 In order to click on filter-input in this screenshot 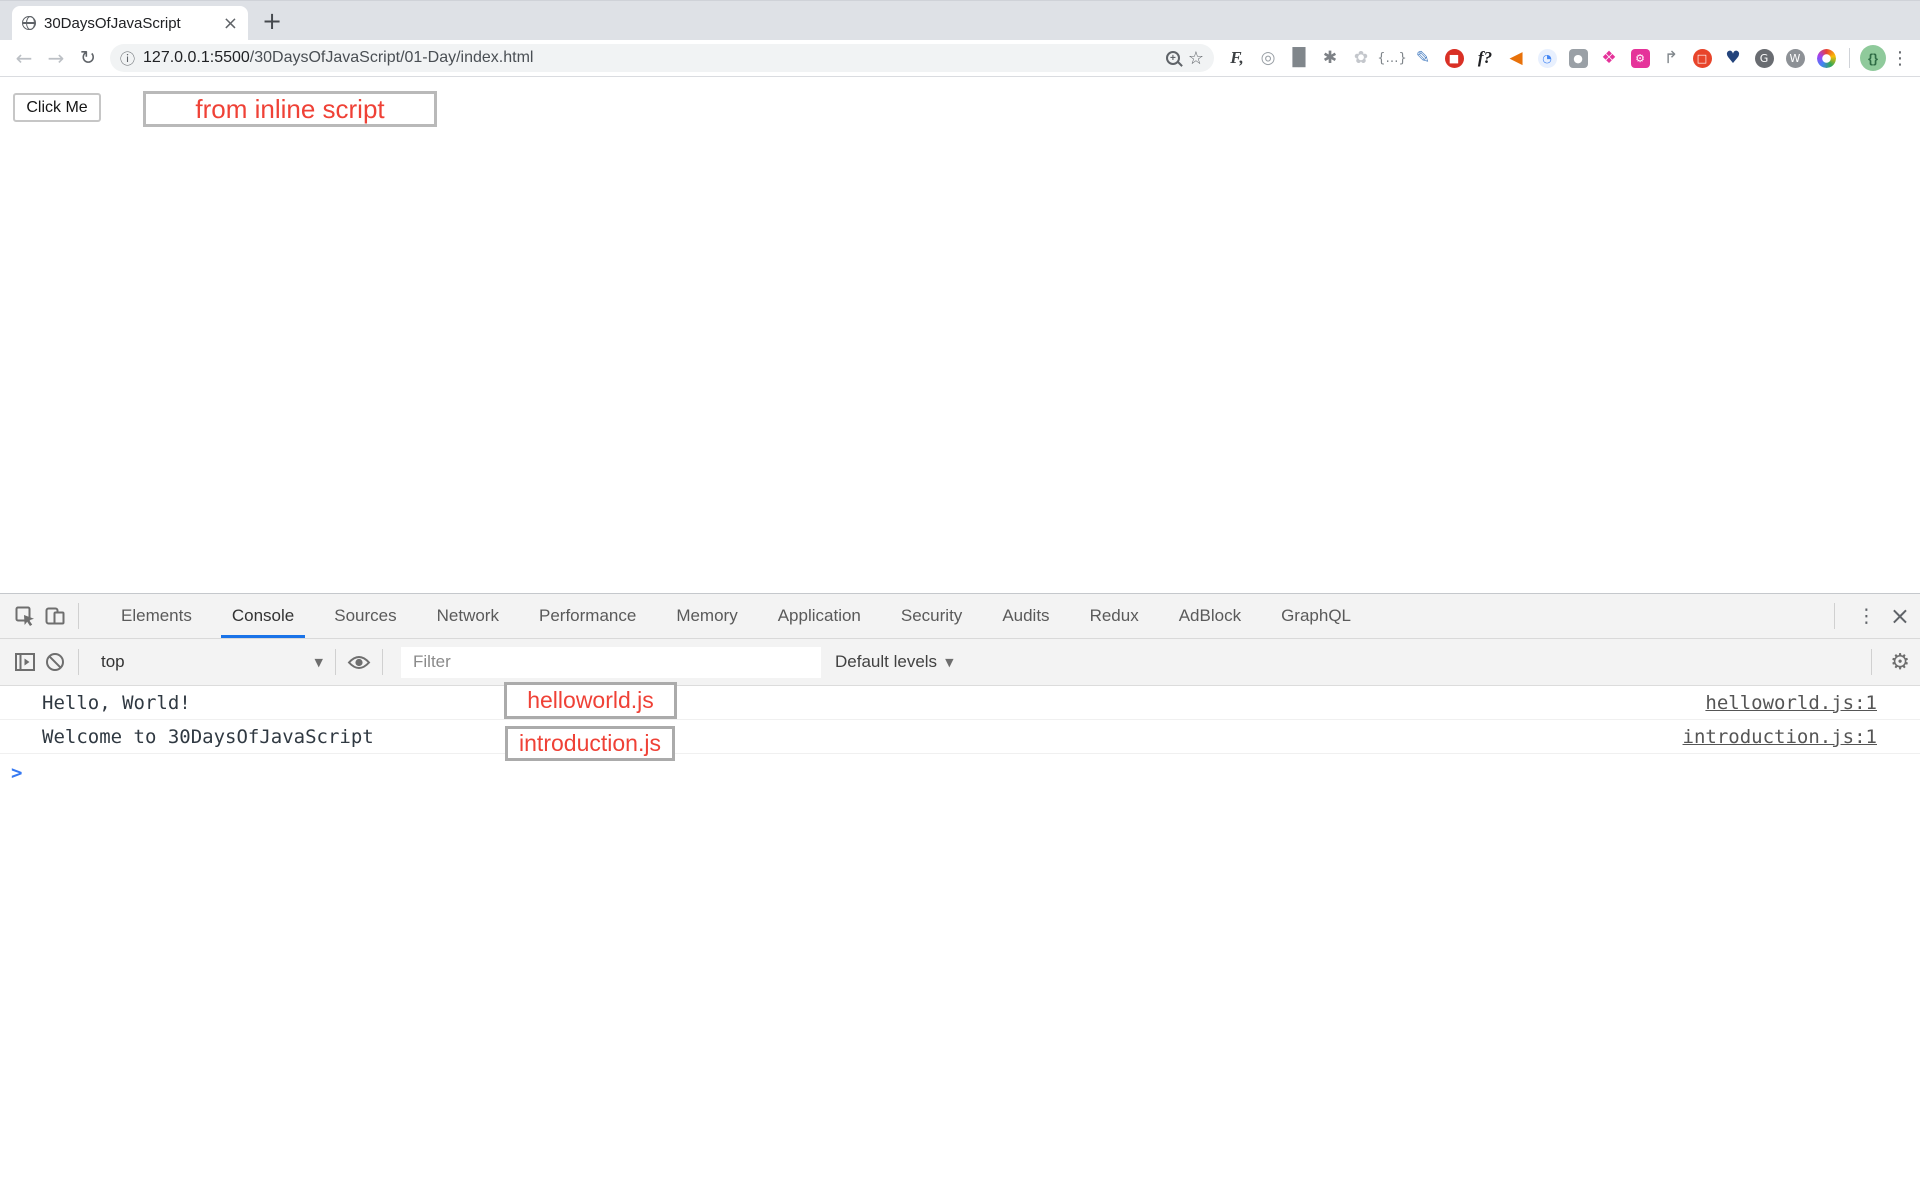, I will do `click(611, 662)`.